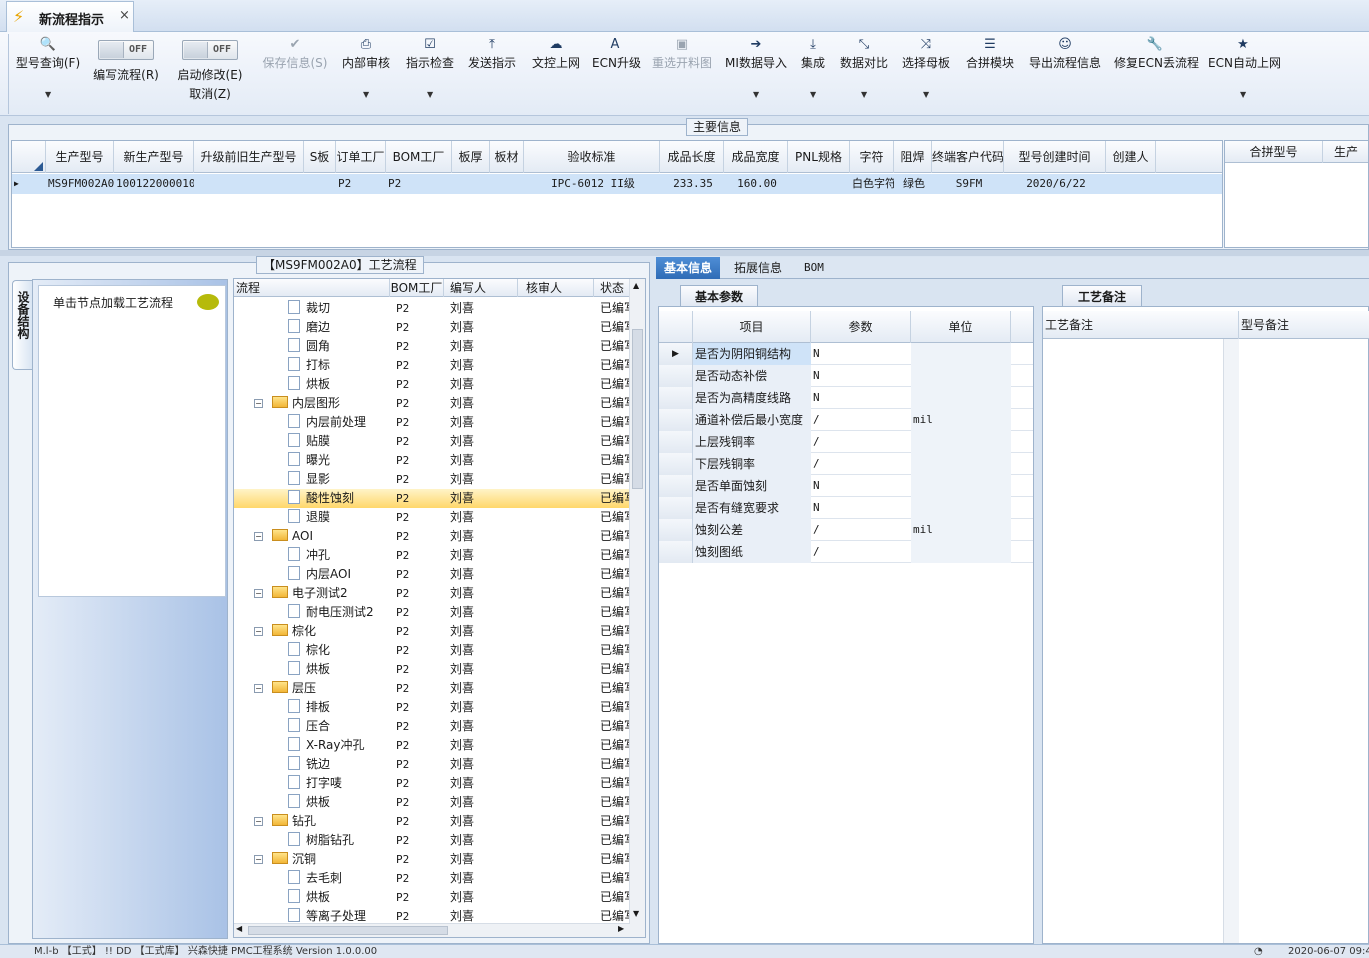  What do you see at coordinates (846, 486) in the screenshot?
I see `param-row: 是否单面蚀刻 N` at bounding box center [846, 486].